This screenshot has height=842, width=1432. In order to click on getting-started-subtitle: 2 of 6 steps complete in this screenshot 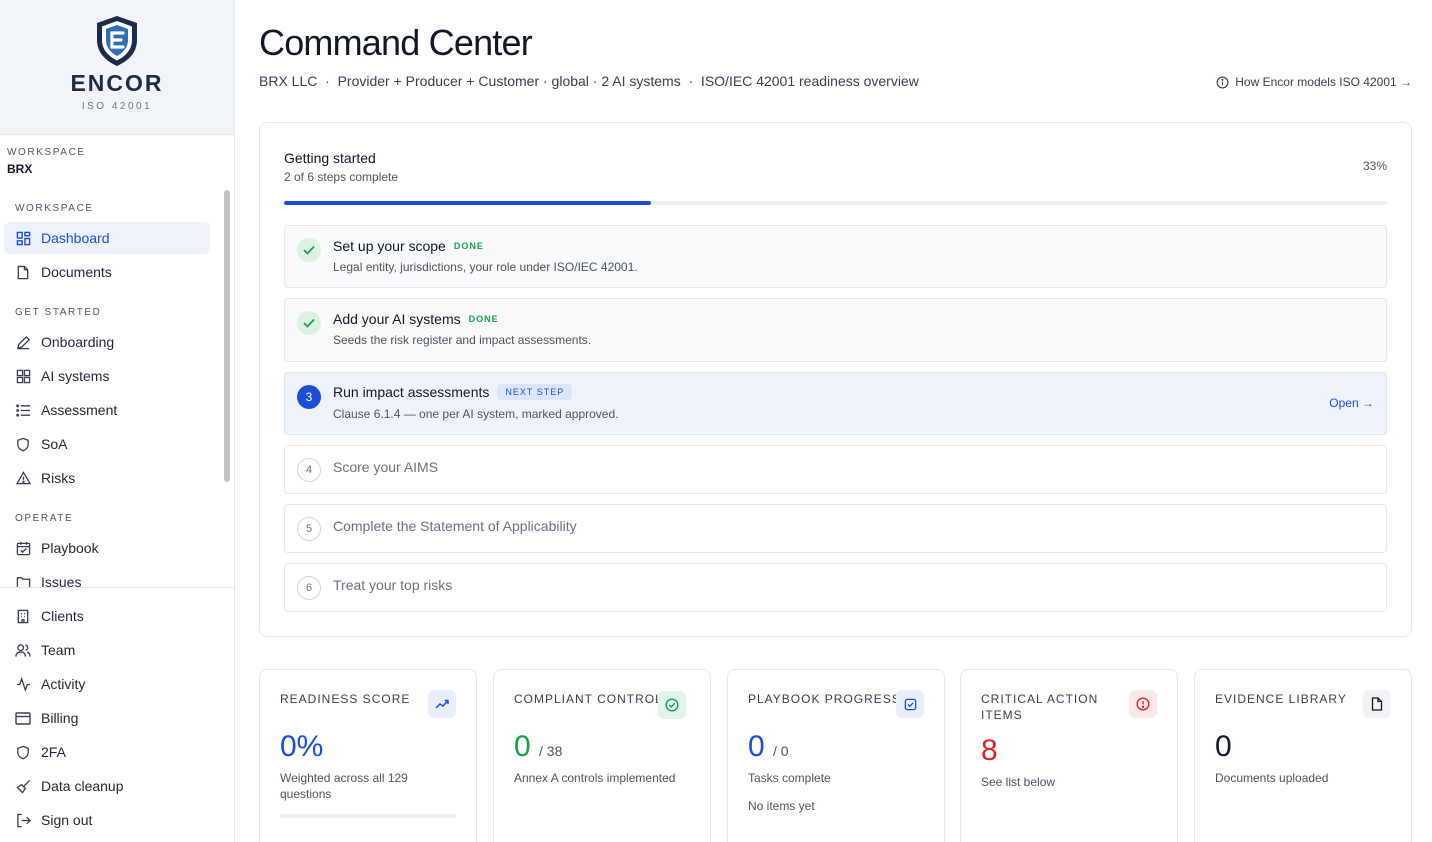, I will do `click(341, 177)`.